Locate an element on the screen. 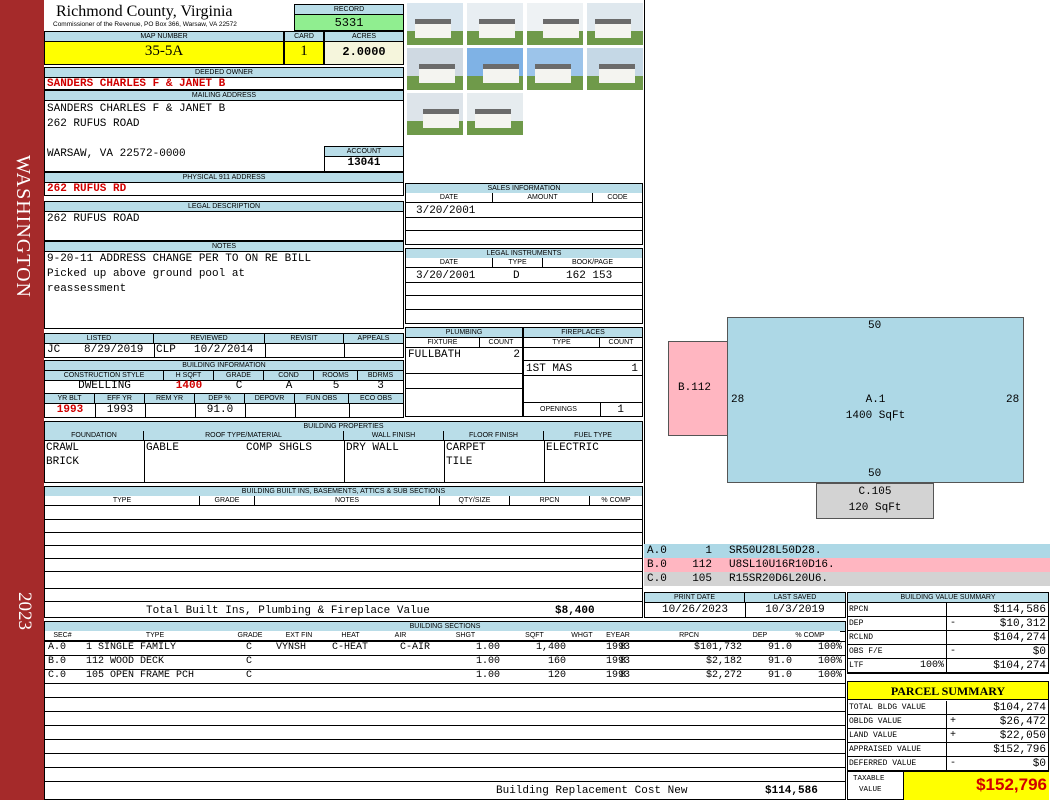 The image size is (1050, 800). vs-ltf-pct: 100% is located at coordinates (931, 665).